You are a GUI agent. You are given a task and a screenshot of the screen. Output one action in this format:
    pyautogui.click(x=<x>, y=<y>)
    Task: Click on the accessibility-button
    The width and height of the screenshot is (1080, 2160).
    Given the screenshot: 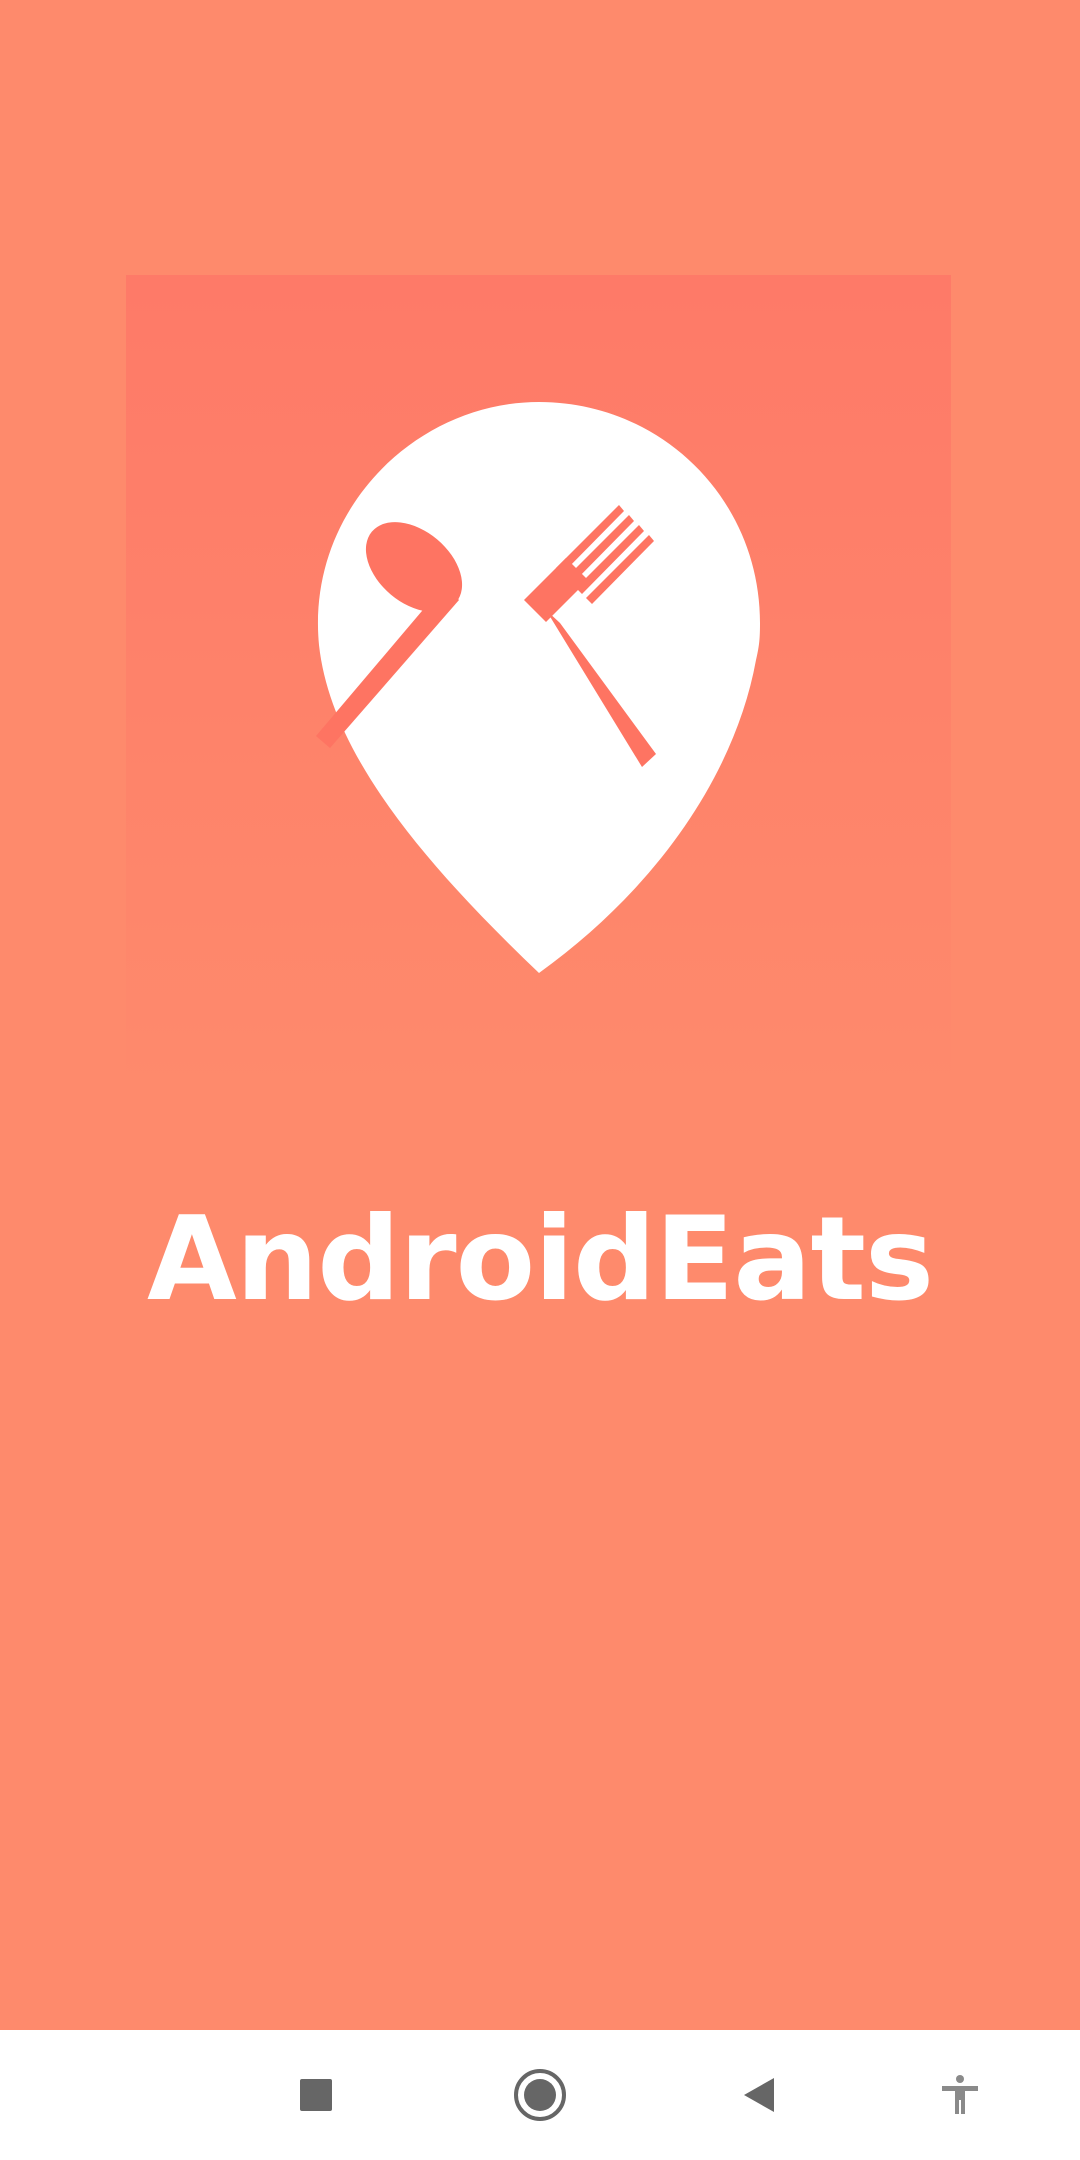 What is the action you would take?
    pyautogui.click(x=960, y=2095)
    